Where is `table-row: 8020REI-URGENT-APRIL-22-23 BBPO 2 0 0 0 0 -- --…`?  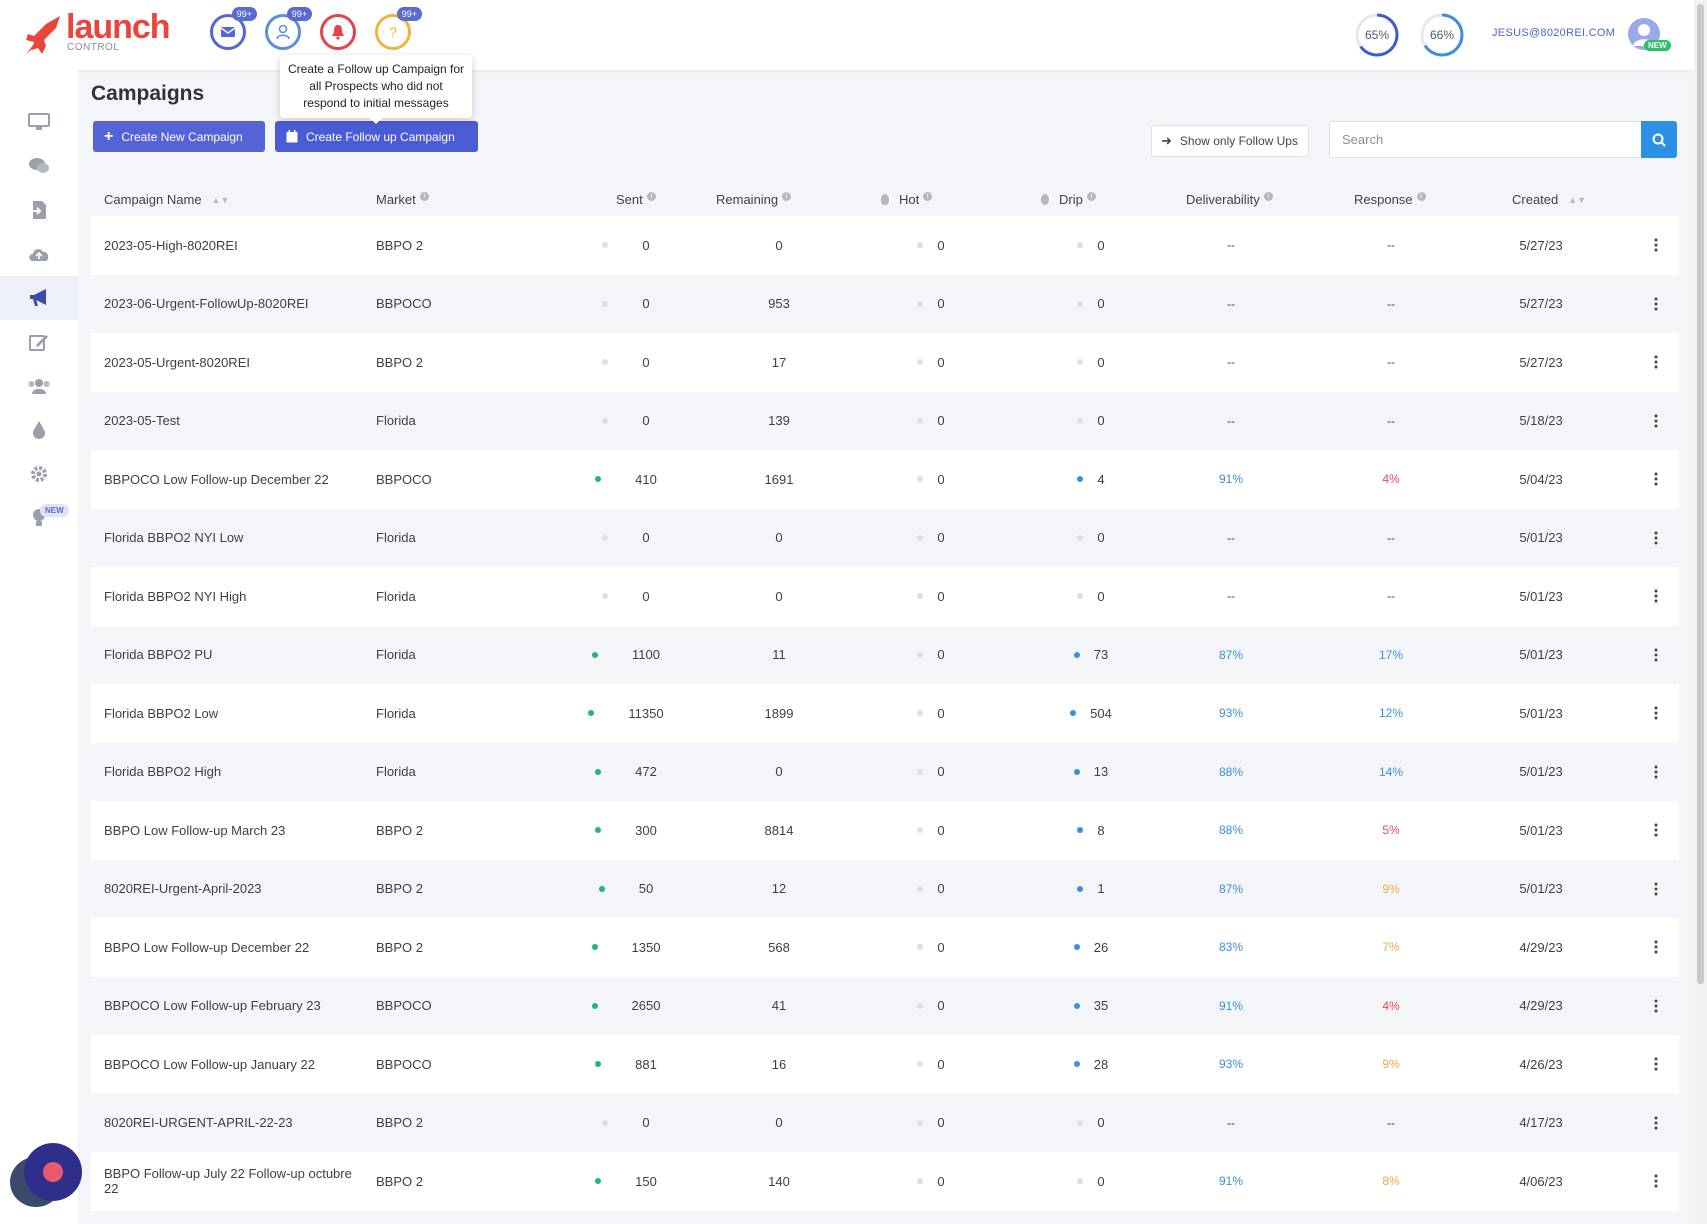
table-row: 8020REI-URGENT-APRIL-22-23 BBPO 2 0 0 0 0 -- --… is located at coordinates (885, 1123).